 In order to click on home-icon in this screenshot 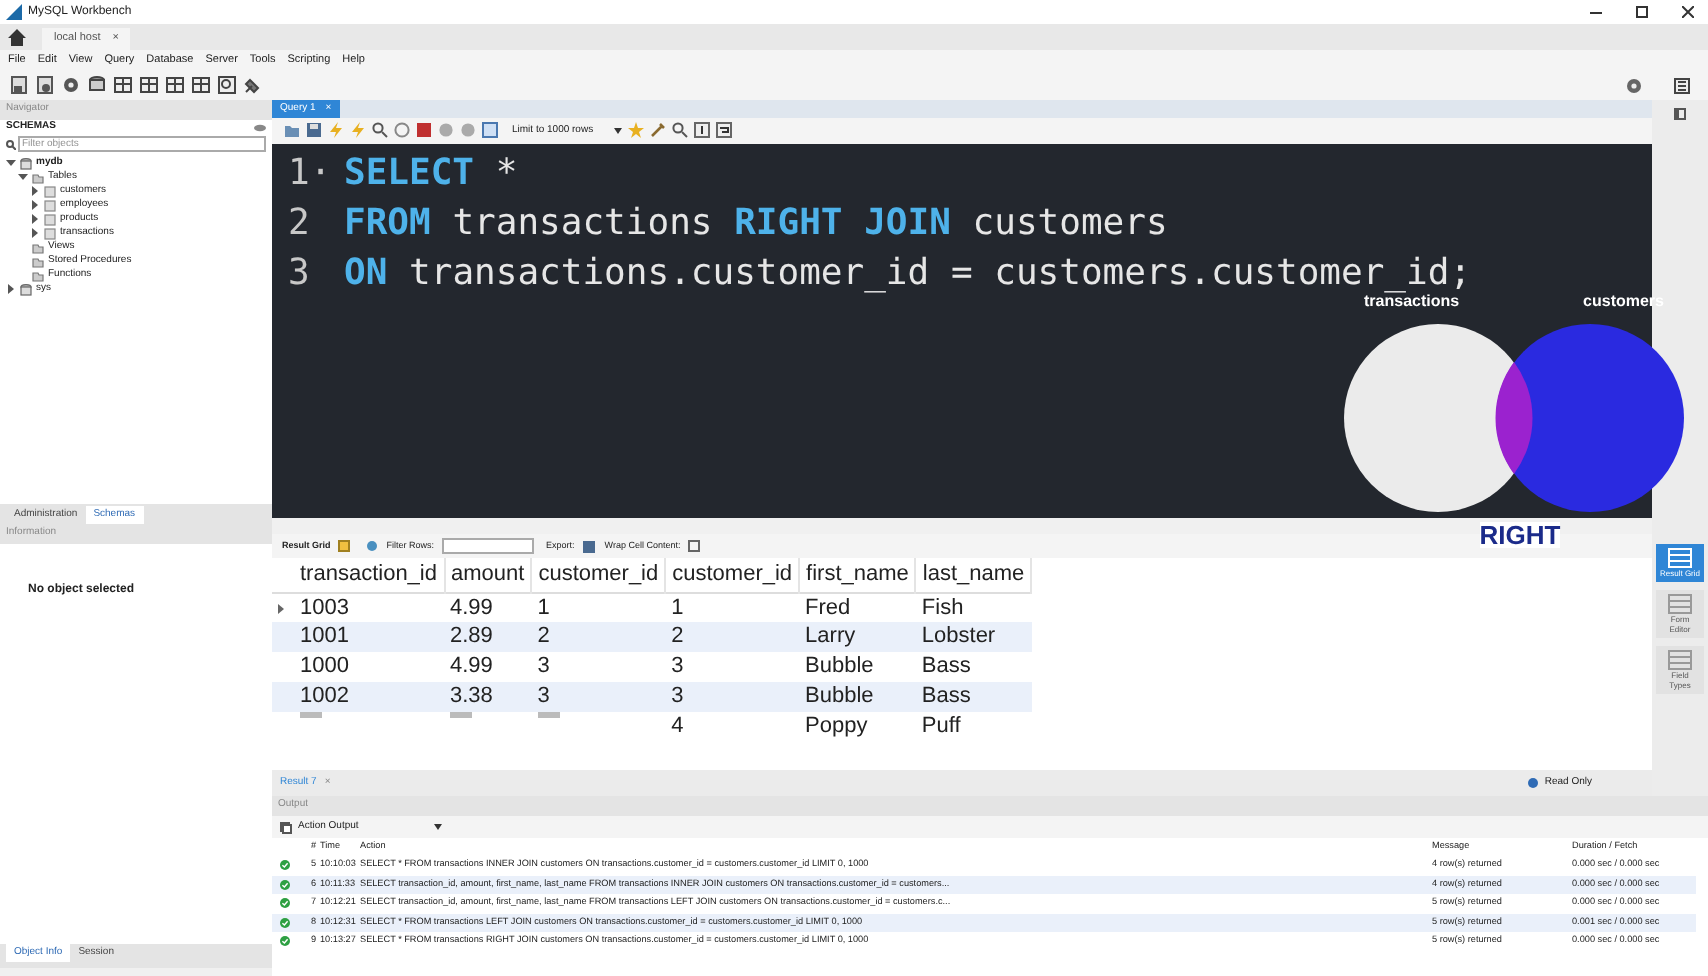, I will do `click(17, 37)`.